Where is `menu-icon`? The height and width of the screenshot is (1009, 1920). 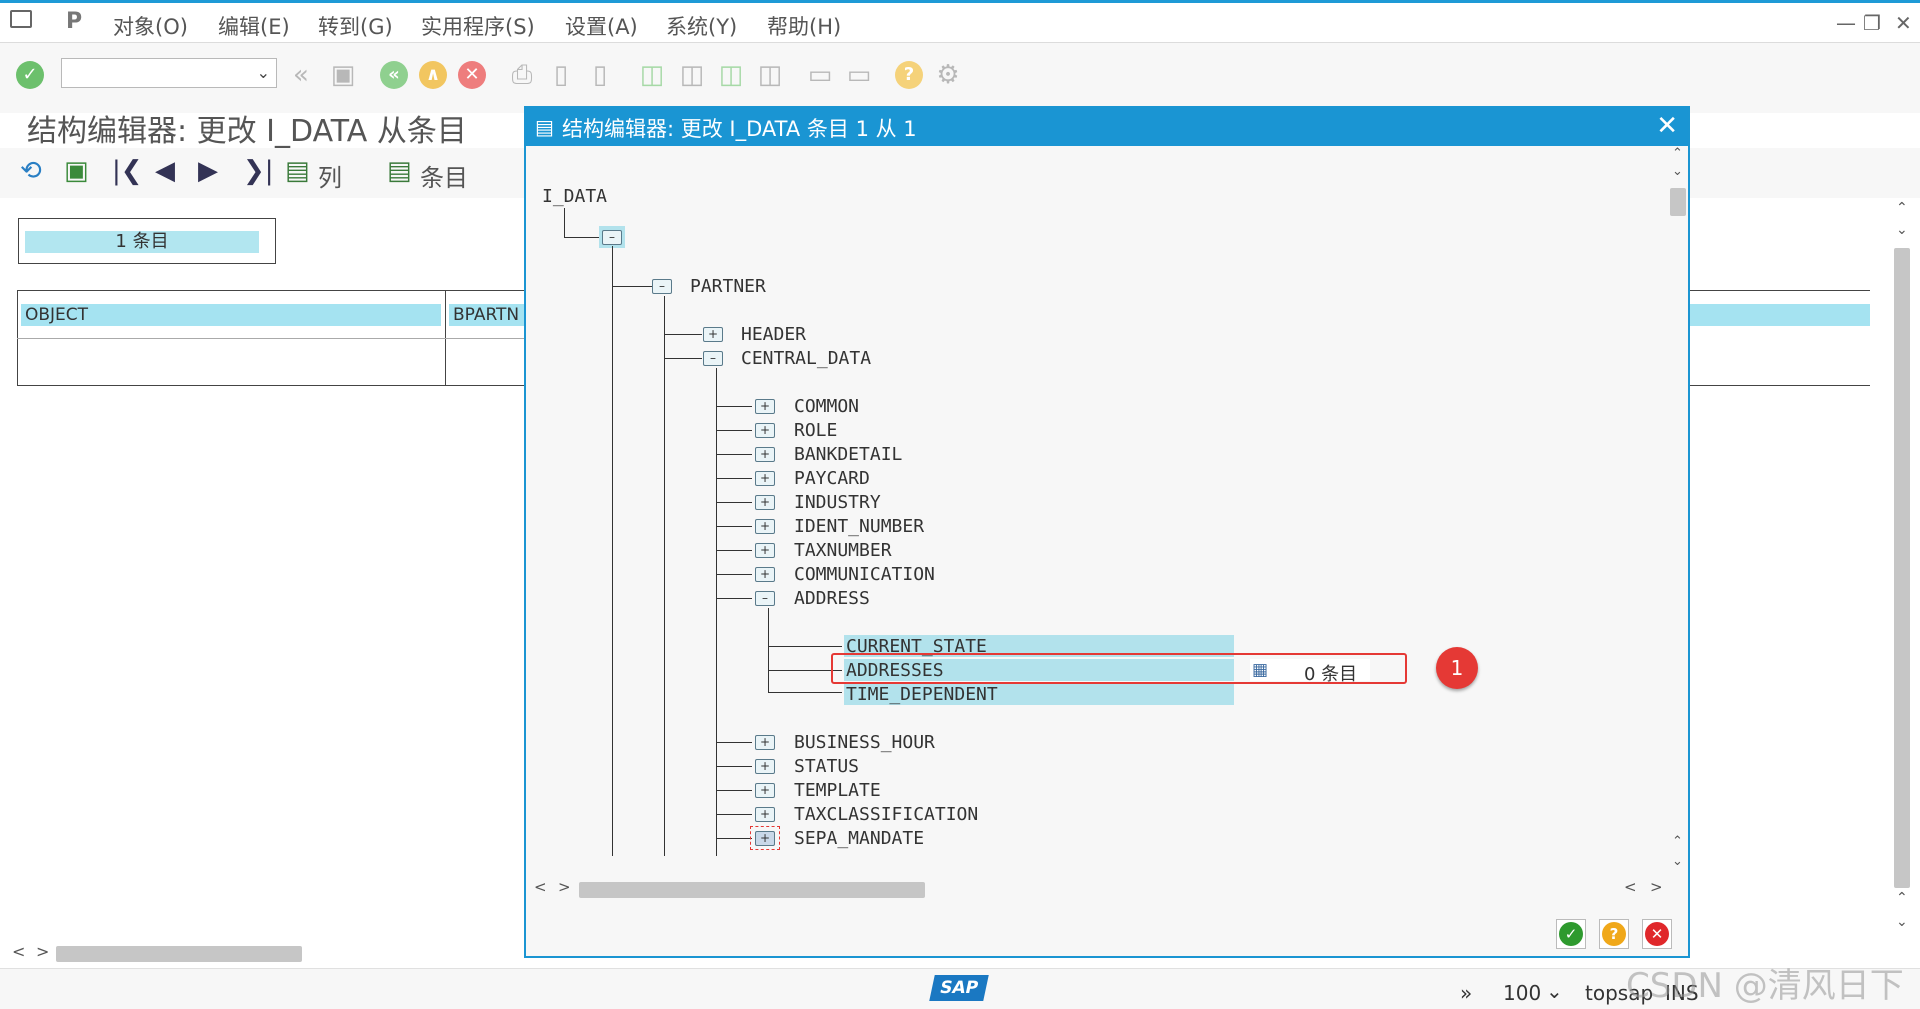
menu-icon is located at coordinates (21, 19).